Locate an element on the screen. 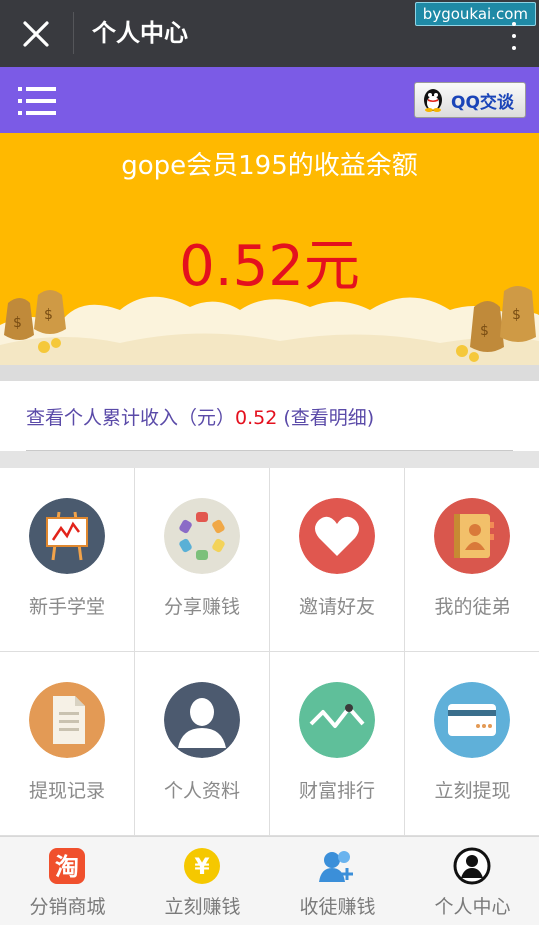  grid-label: 立刻提现 is located at coordinates (472, 791).